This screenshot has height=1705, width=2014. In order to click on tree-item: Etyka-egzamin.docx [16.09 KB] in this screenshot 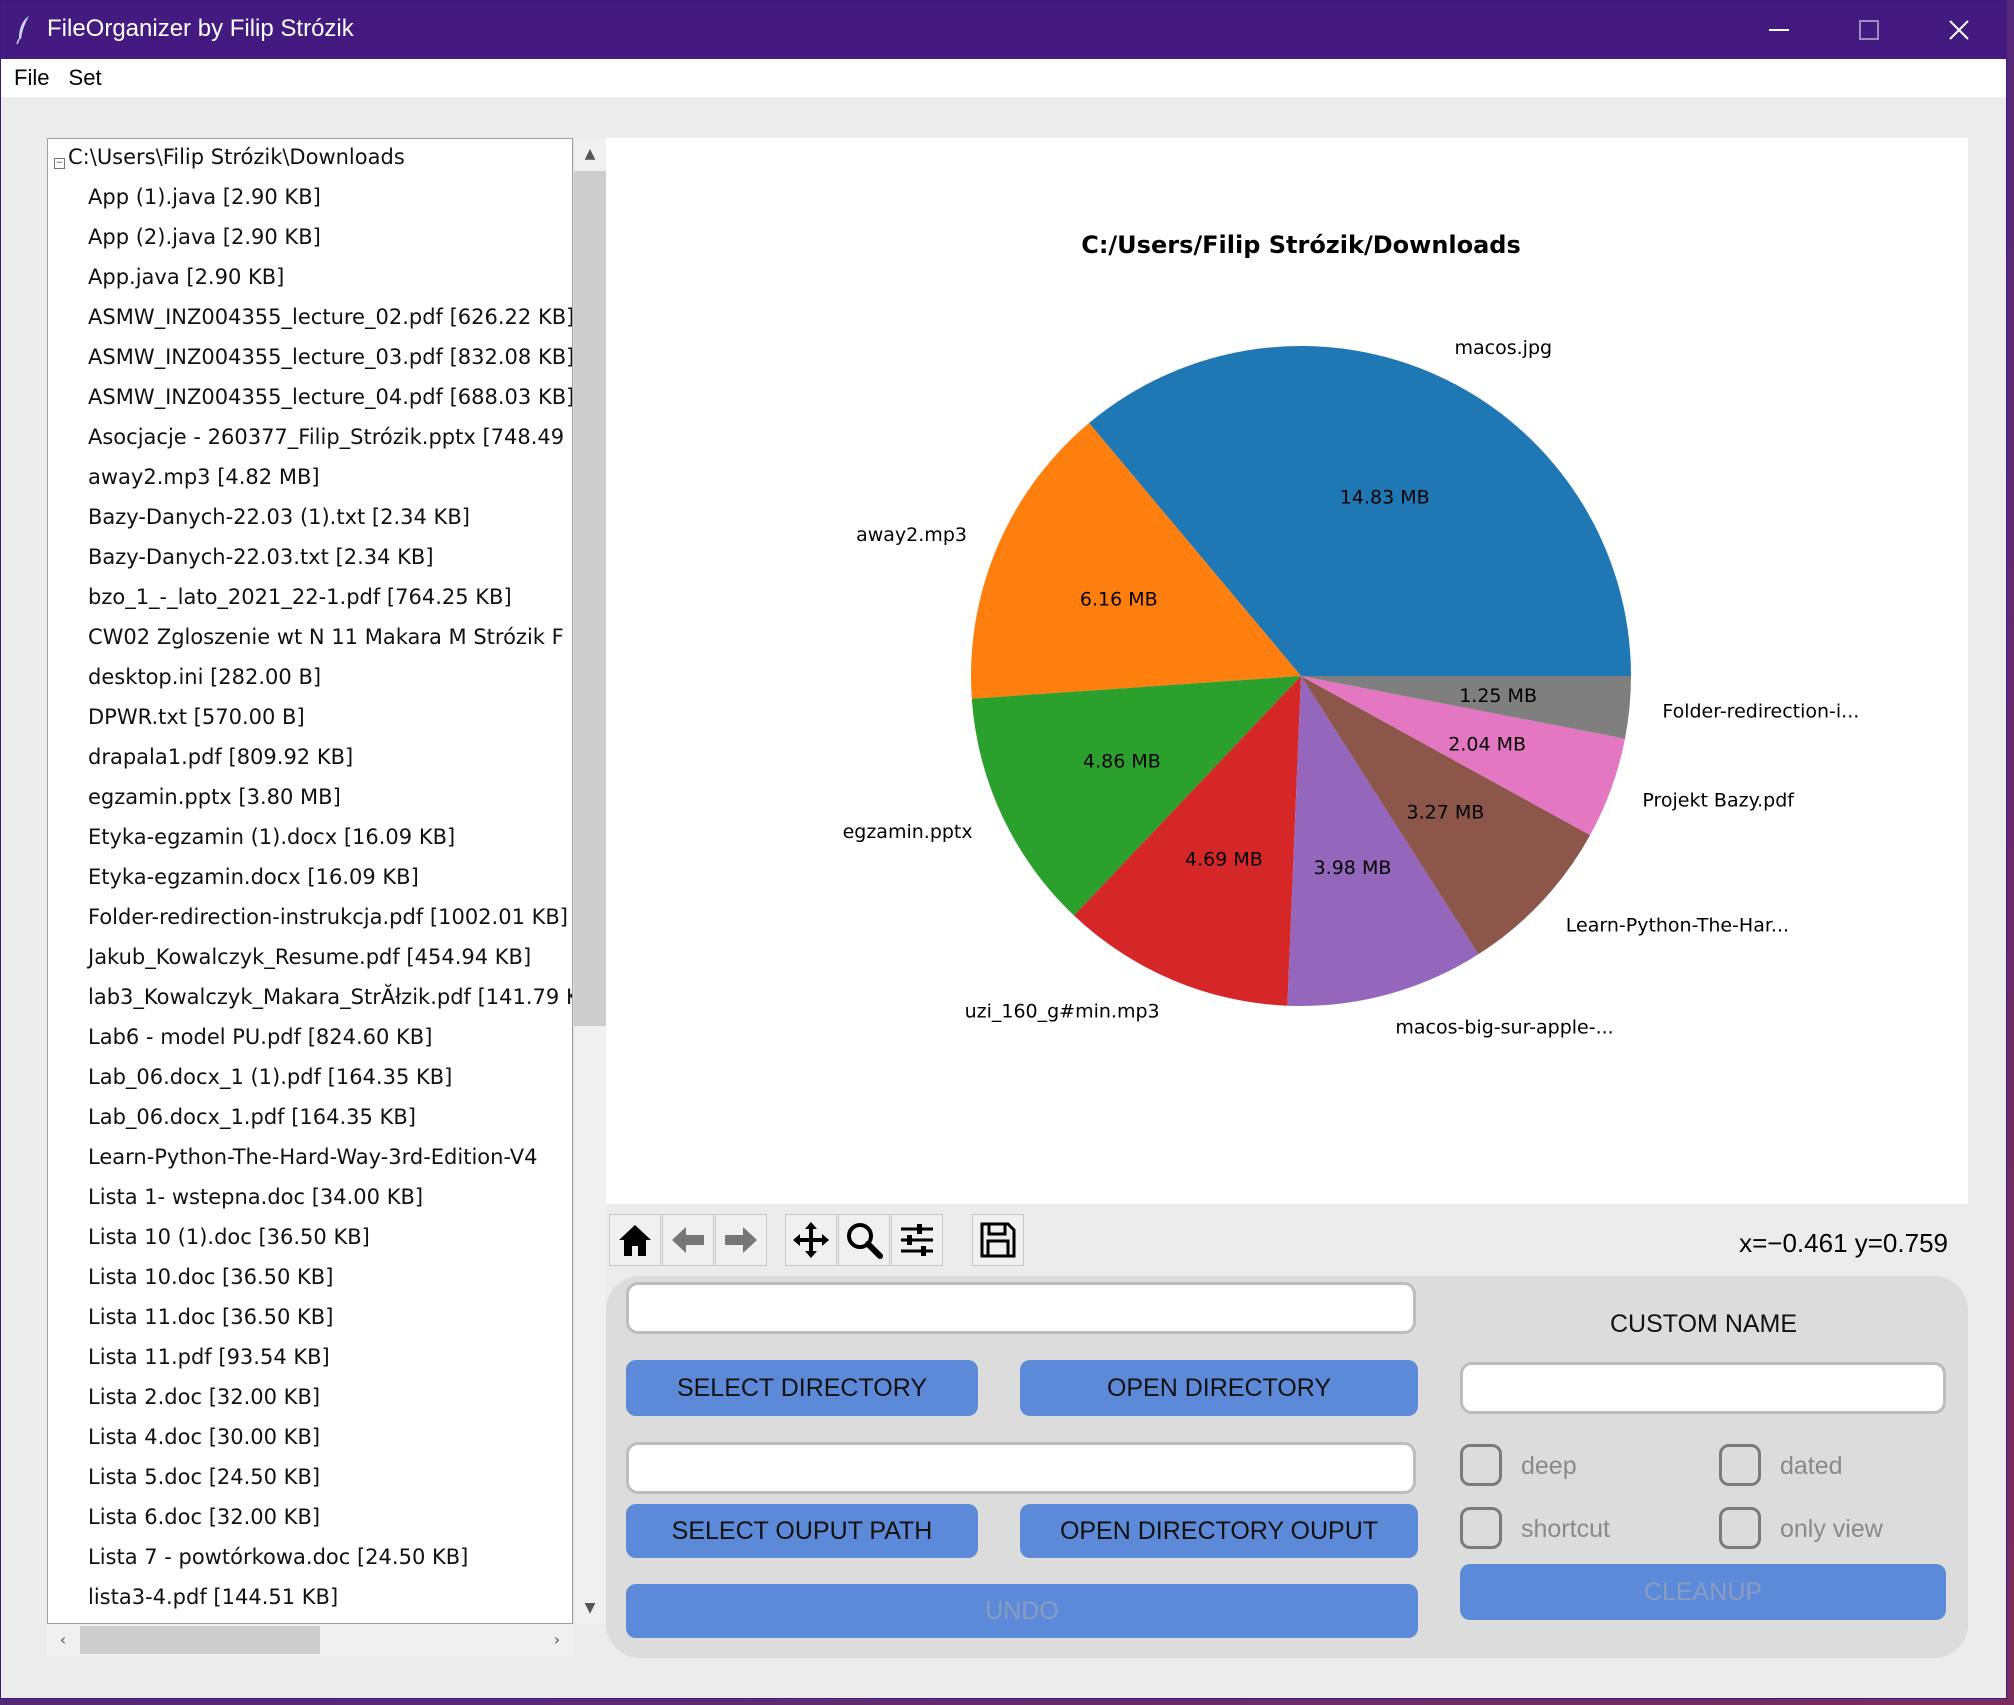, I will do `click(253, 885)`.